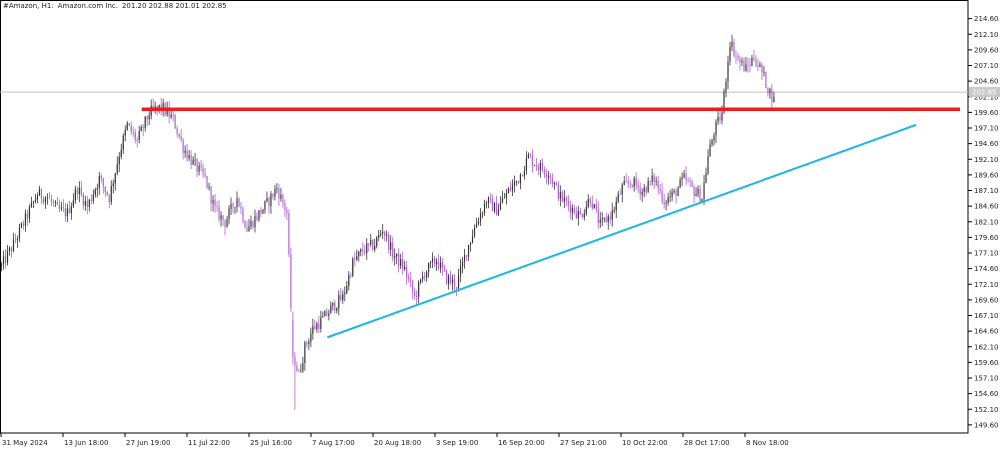  What do you see at coordinates (986, 379) in the screenshot?
I see `y-tick-label: 157.10` at bounding box center [986, 379].